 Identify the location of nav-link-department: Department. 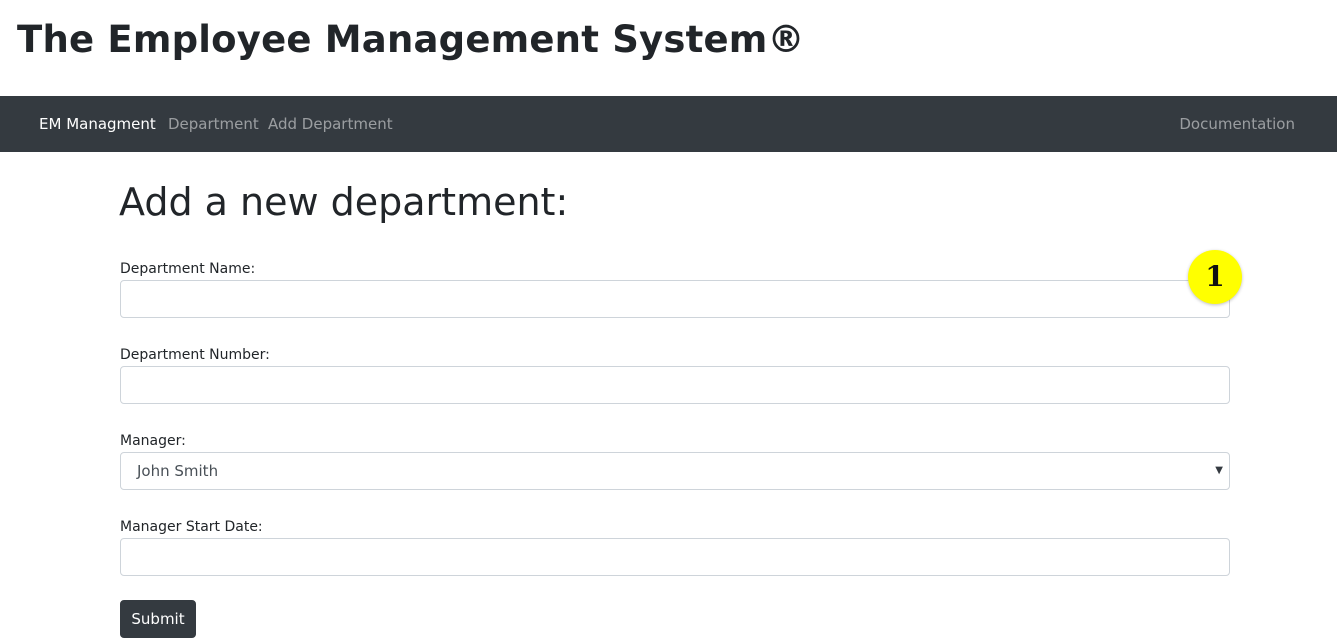
(213, 124).